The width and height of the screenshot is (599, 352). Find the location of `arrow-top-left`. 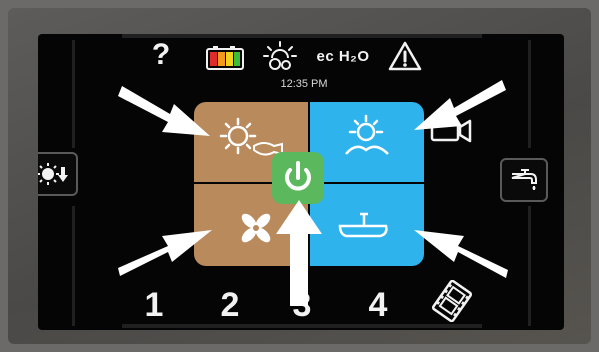

arrow-top-left is located at coordinates (164, 111).